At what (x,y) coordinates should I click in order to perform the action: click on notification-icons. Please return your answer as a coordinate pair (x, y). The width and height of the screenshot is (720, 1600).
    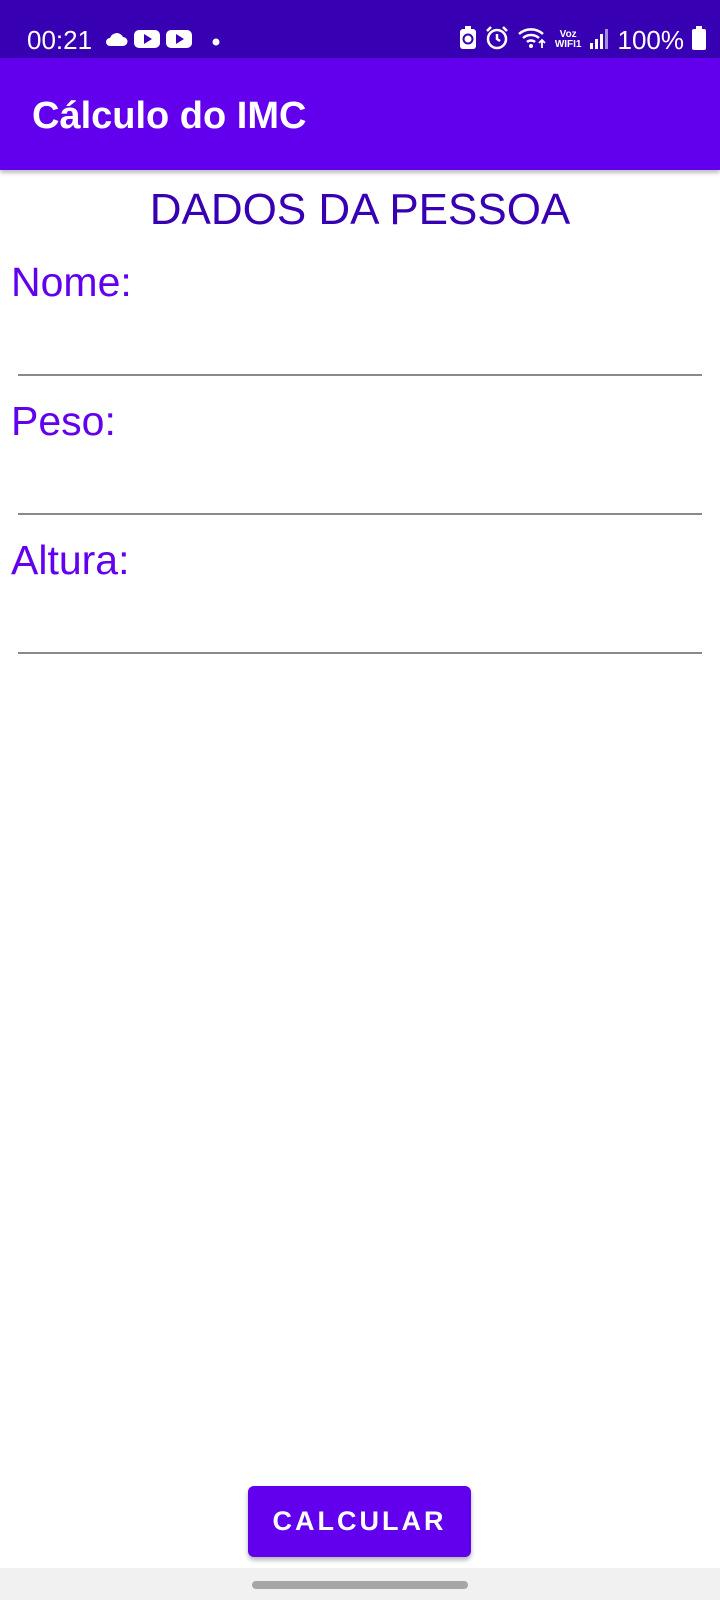
    Looking at the image, I should click on (162, 41).